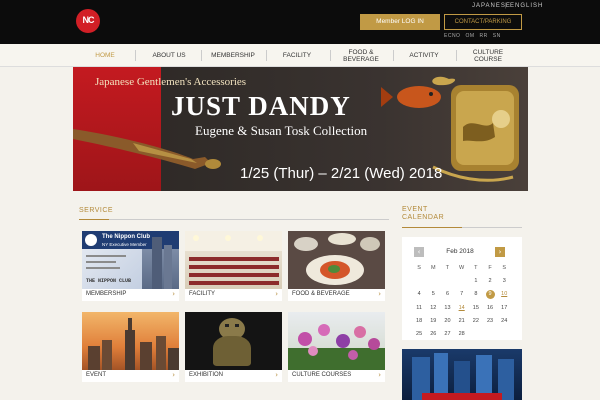 Image resolution: width=600 pixels, height=400 pixels. Describe the element at coordinates (106, 294) in the screenshot. I see `tile-caption: MEMBERSHIP` at that location.